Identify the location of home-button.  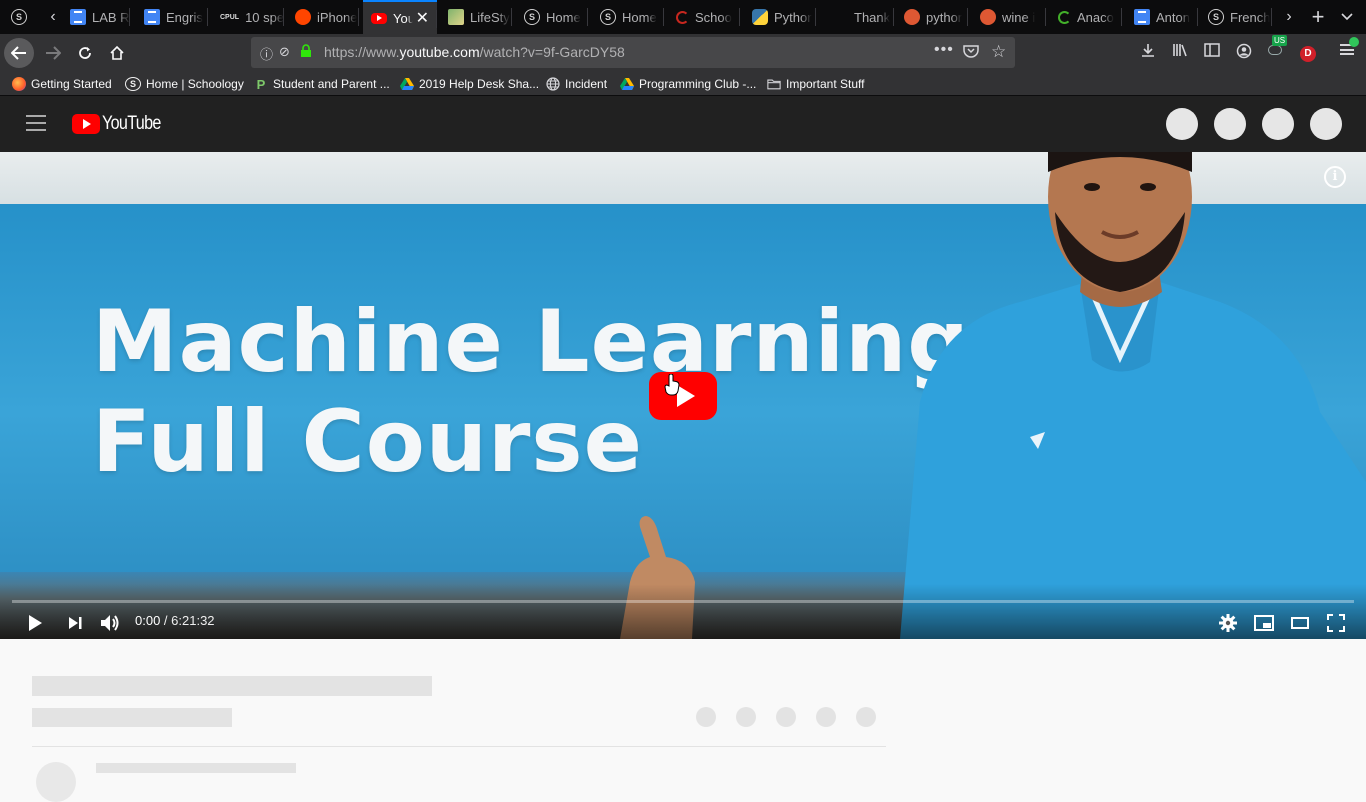
(117, 53).